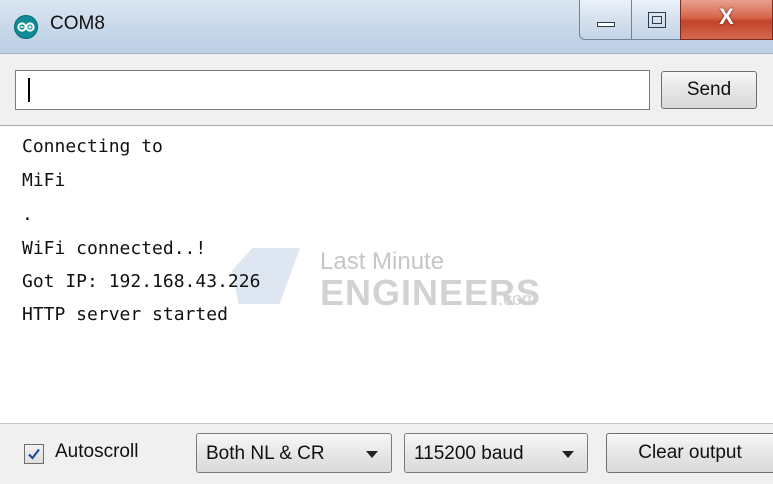  I want to click on send-row: Send, so click(386, 90).